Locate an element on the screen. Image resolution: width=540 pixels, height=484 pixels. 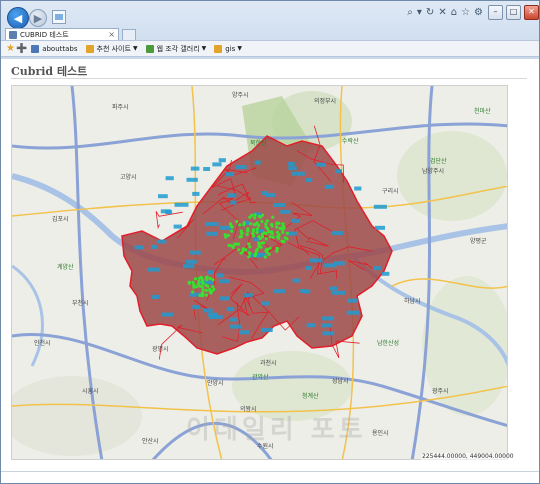
dropdown-icon: ▾ is located at coordinates (419, 12).